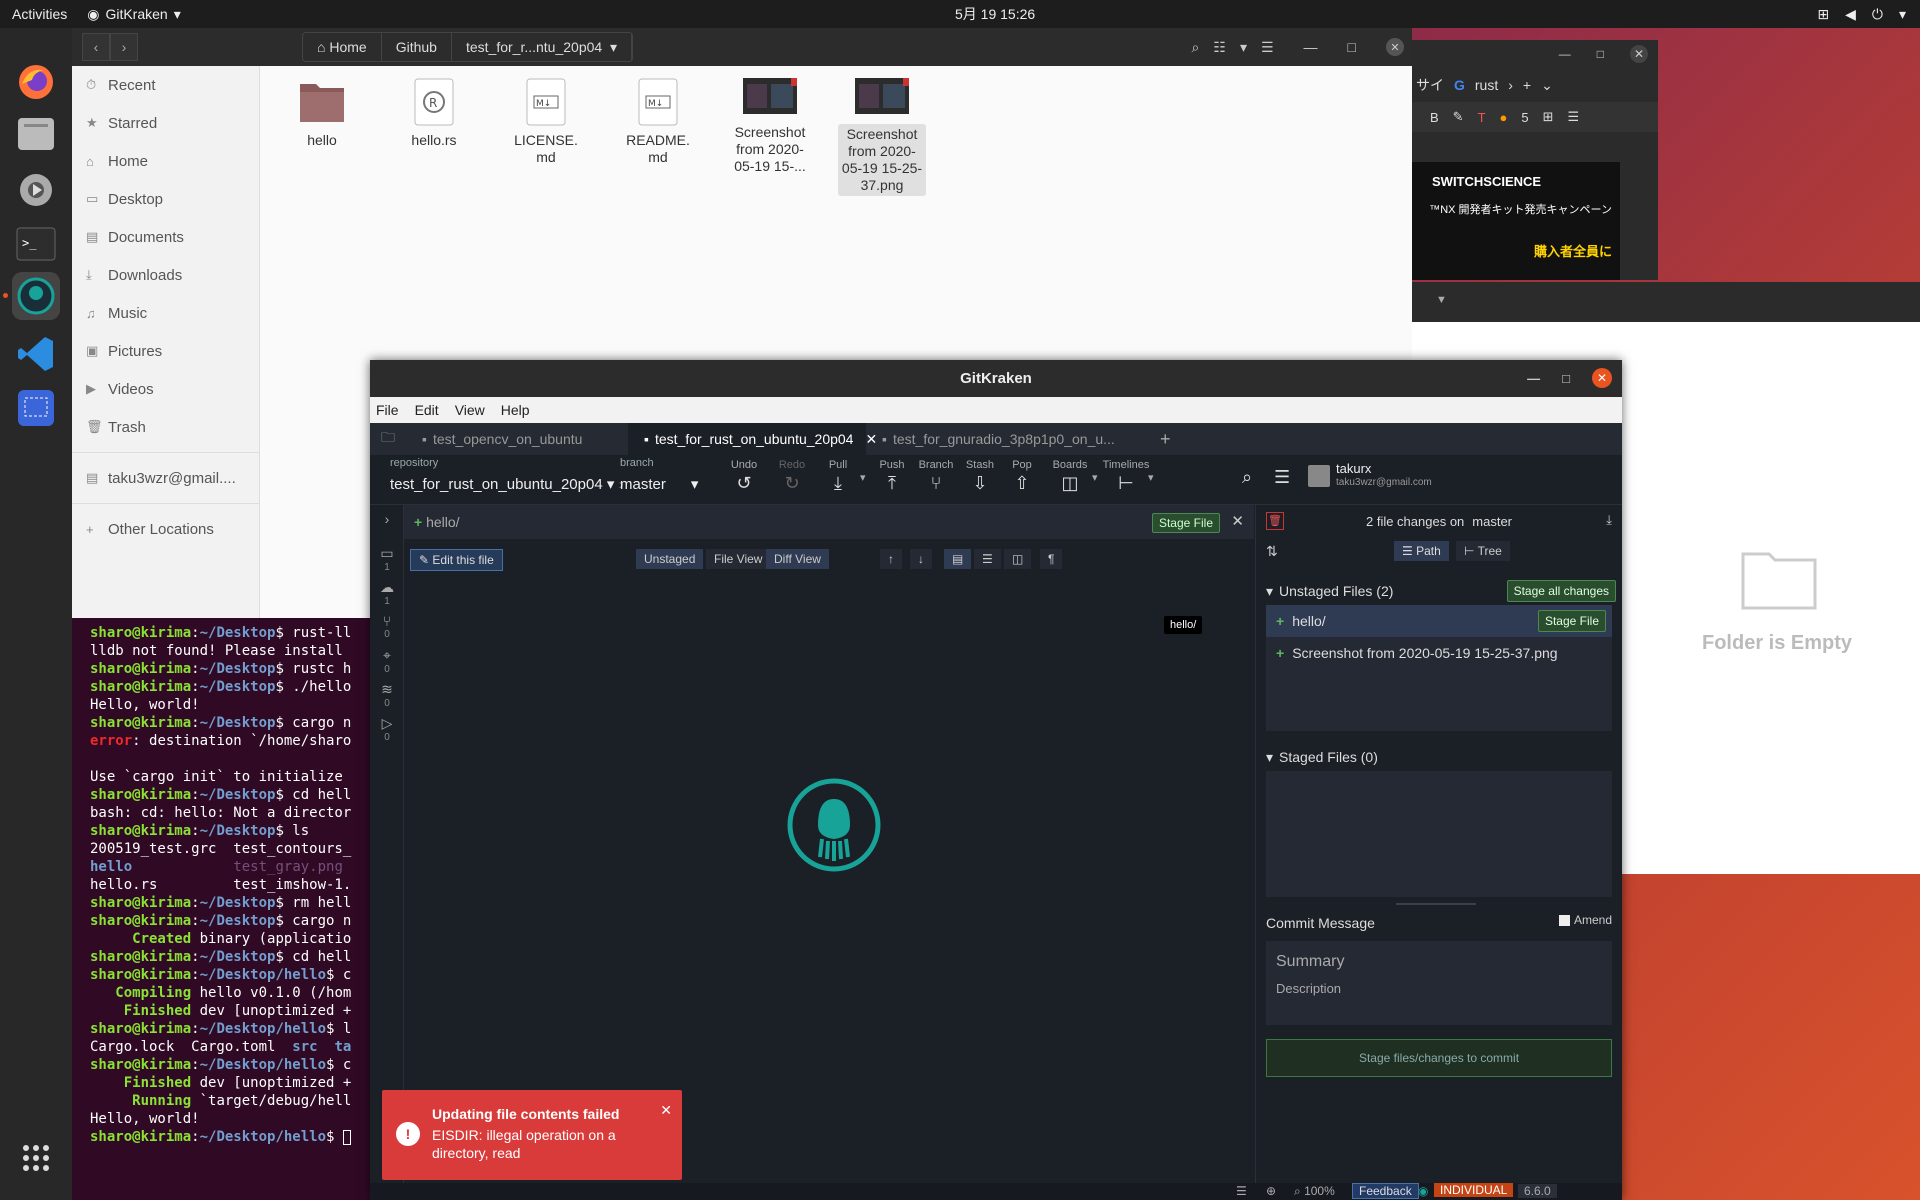 This screenshot has height=1200, width=1920. Describe the element at coordinates (342, 47) in the screenshot. I see `breadcrumb-home: ⌂ Home` at that location.